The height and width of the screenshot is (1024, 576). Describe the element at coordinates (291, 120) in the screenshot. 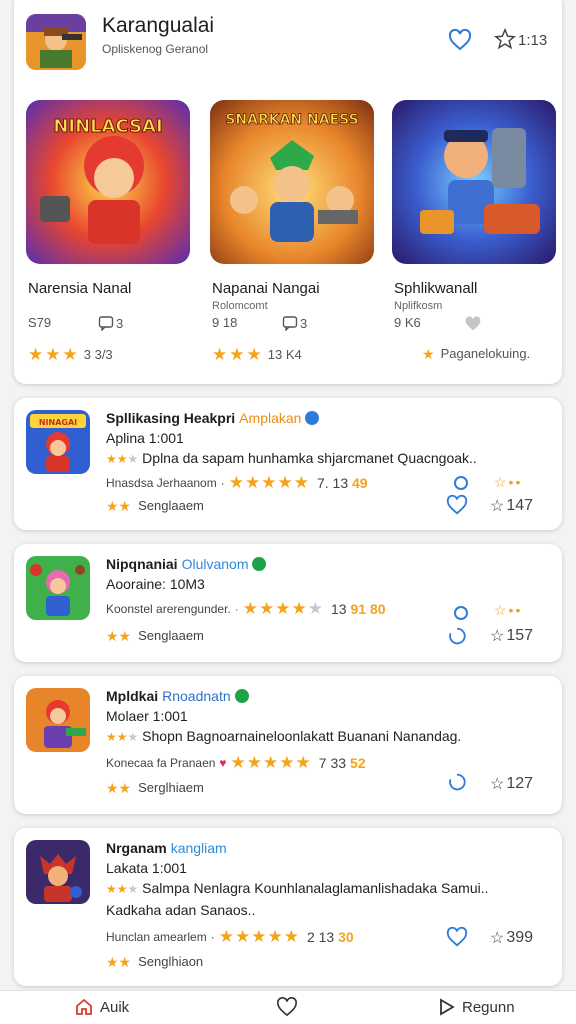

I see `featured-banner-text: SNARKAN NAESS` at that location.